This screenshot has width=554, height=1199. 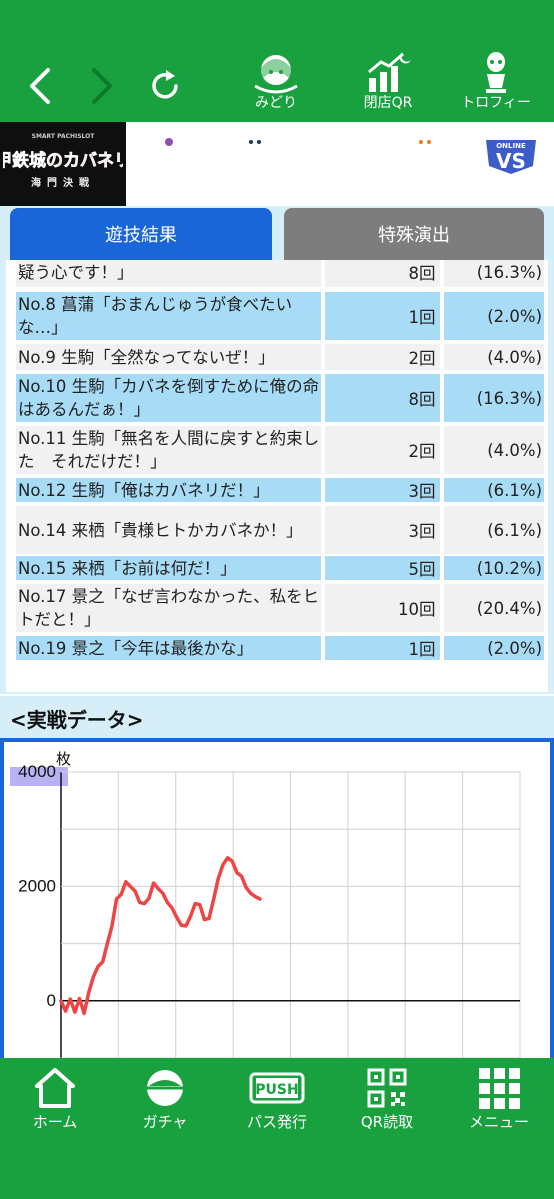 What do you see at coordinates (169, 530) in the screenshot?
I see `row-name: No.14 来栖「貴様ヒトかカバネか！」` at bounding box center [169, 530].